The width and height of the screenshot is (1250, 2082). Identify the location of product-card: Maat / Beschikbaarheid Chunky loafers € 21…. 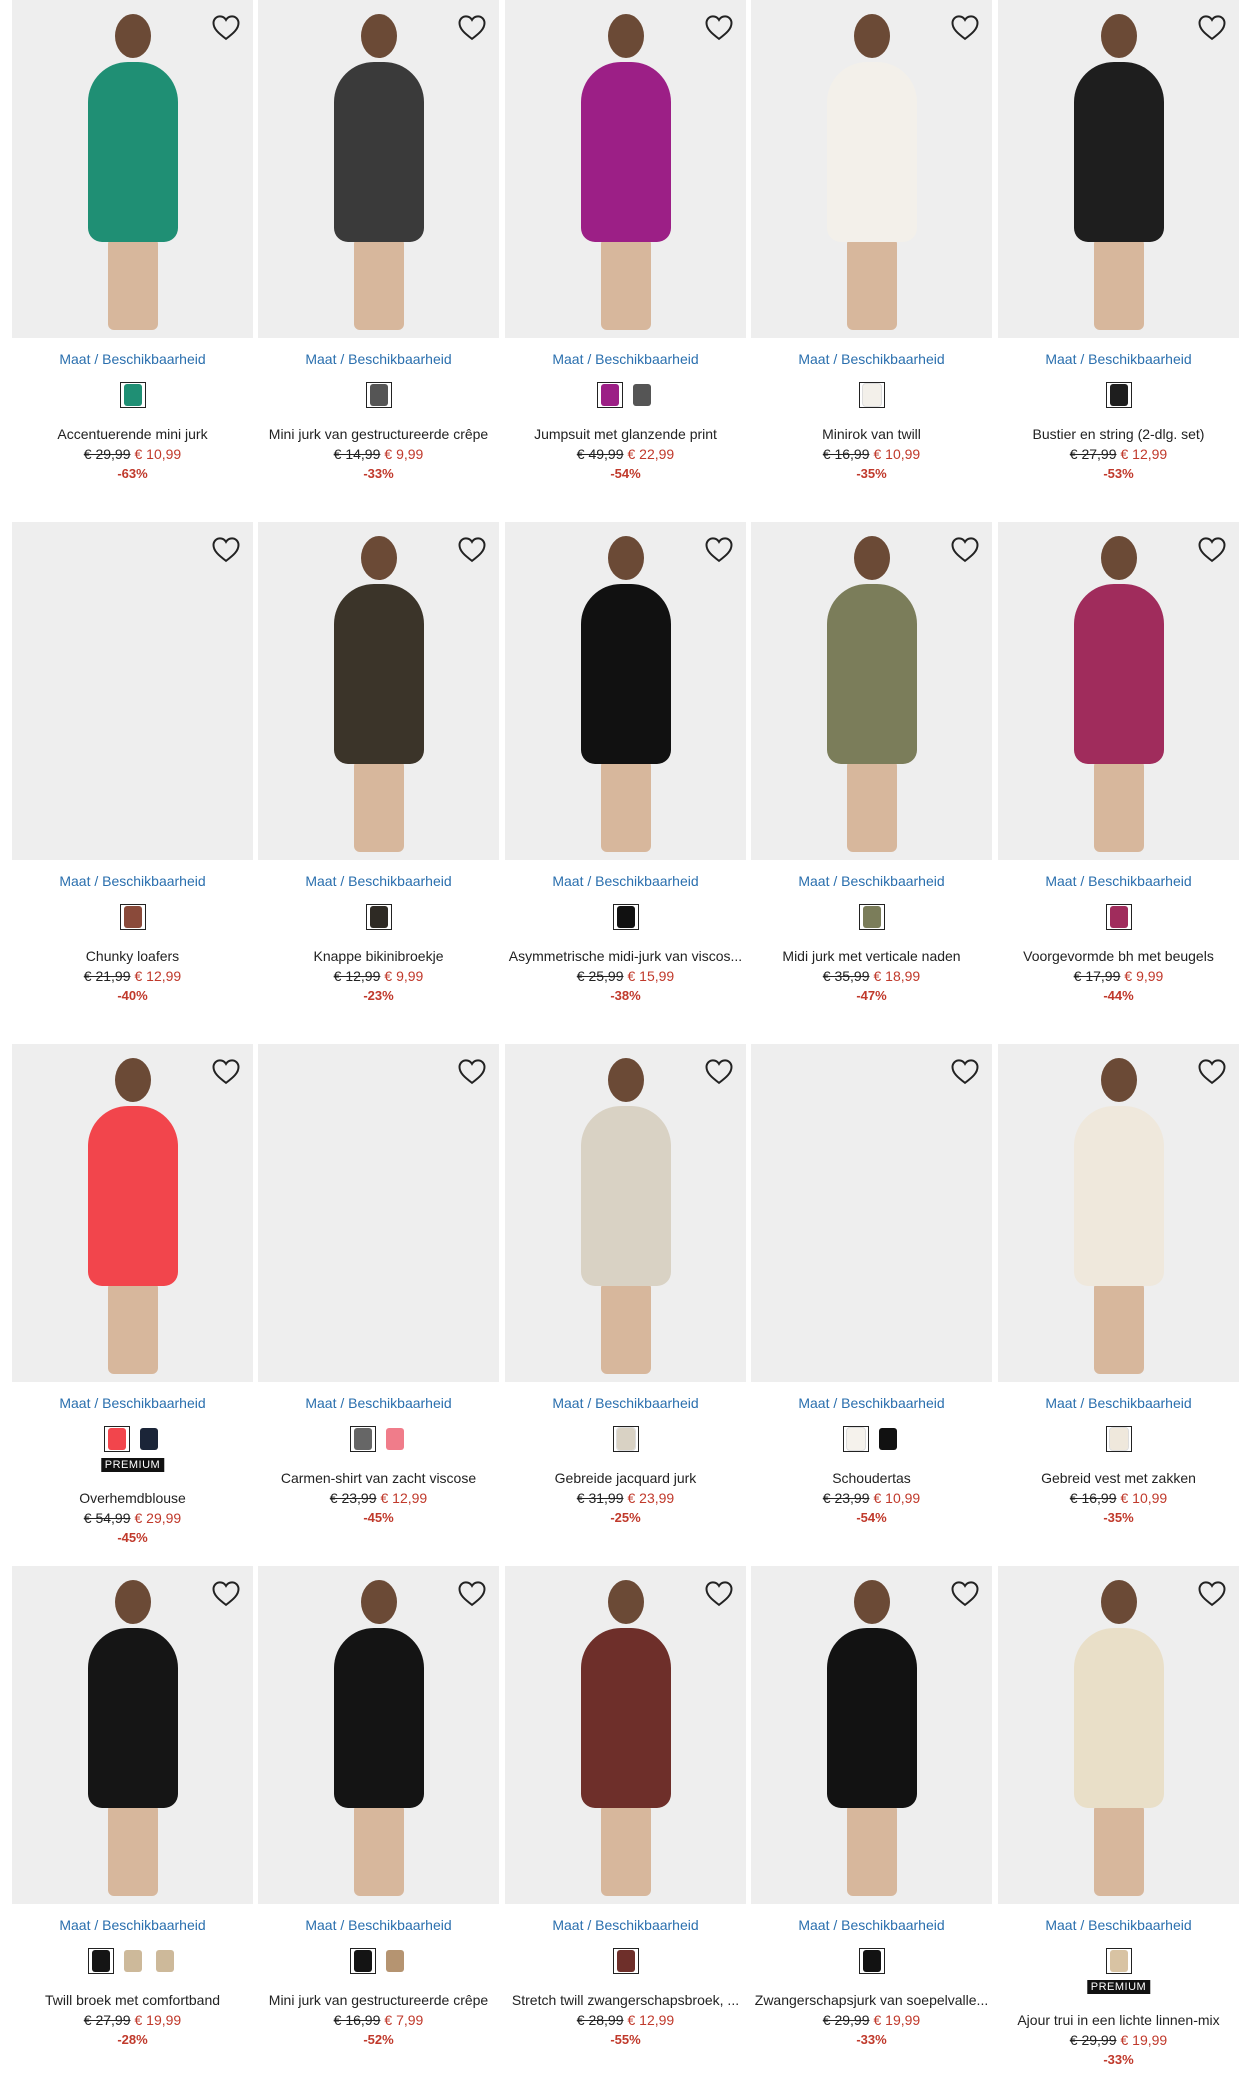
(132, 777).